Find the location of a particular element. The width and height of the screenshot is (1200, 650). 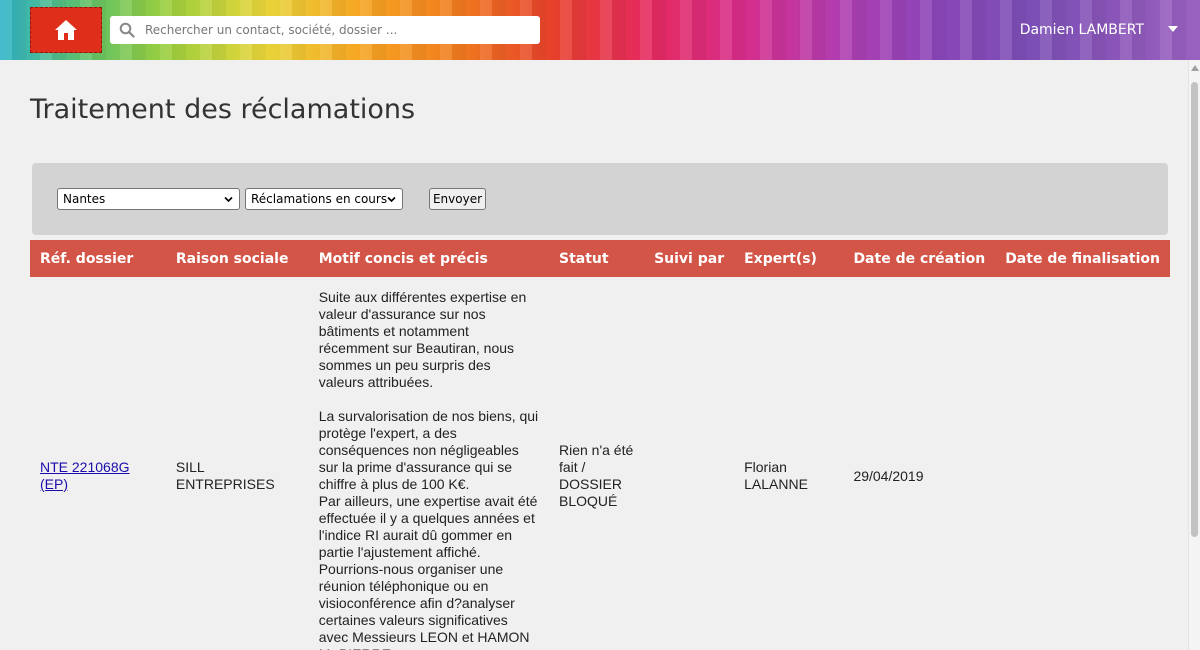

search-icon is located at coordinates (127, 30).